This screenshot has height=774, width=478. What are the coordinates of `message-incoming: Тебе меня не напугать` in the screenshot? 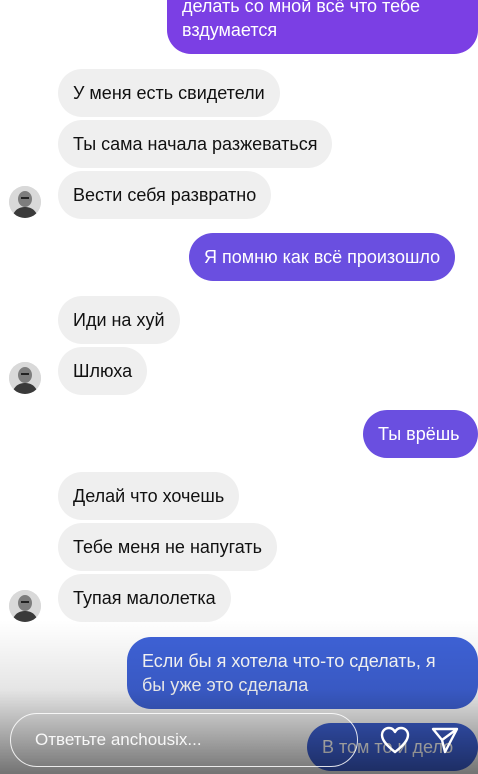 It's located at (168, 547).